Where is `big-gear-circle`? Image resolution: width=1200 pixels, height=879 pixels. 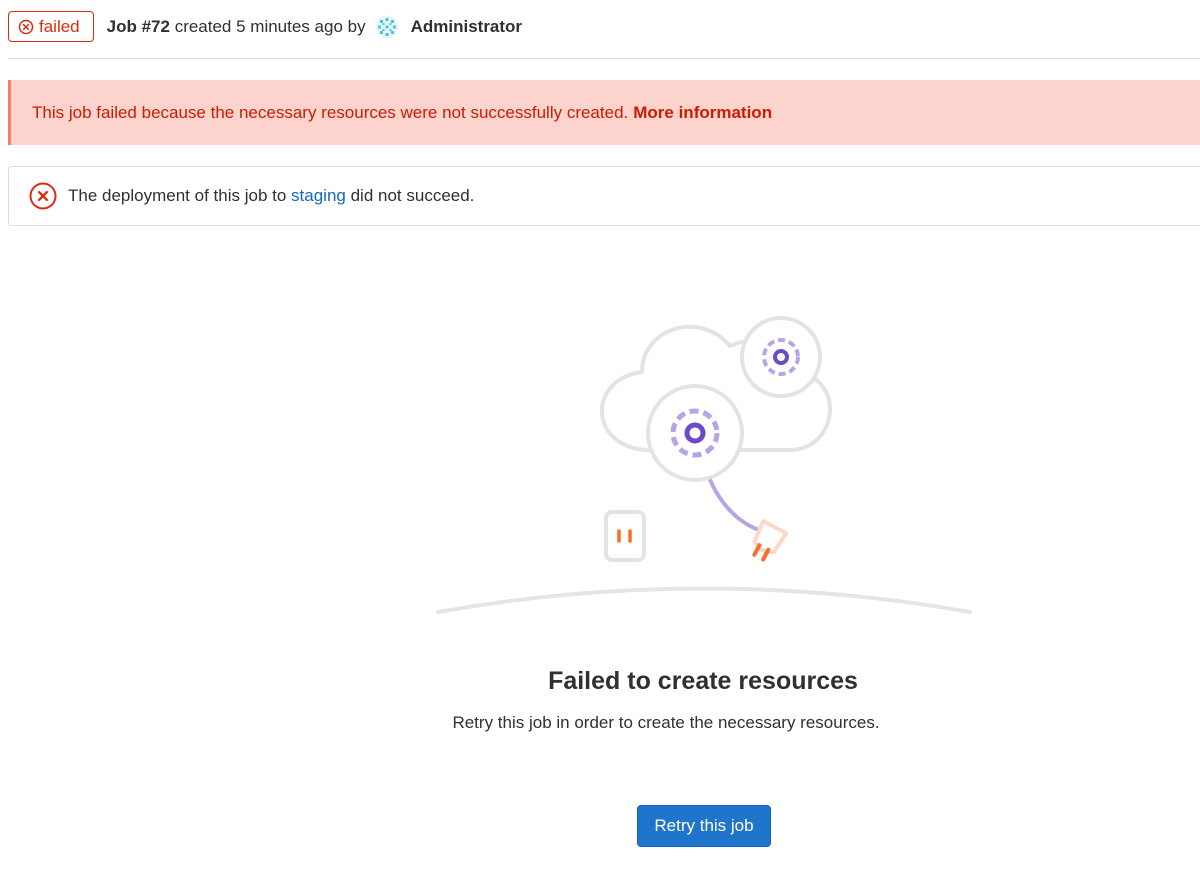
big-gear-circle is located at coordinates (695, 433).